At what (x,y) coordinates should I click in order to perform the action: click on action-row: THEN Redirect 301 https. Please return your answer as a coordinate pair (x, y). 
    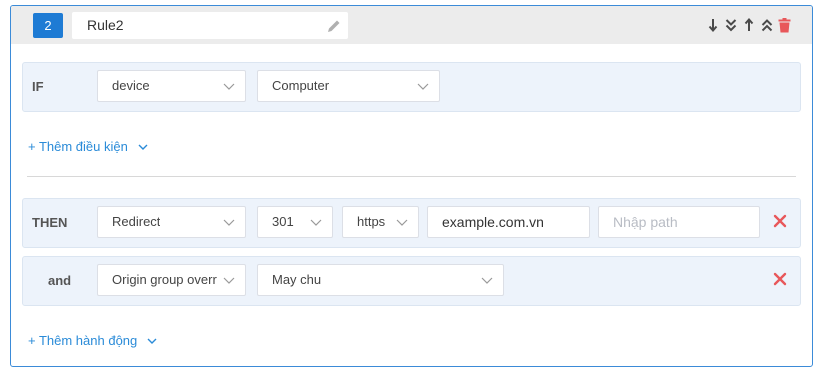
    Looking at the image, I should click on (411, 223).